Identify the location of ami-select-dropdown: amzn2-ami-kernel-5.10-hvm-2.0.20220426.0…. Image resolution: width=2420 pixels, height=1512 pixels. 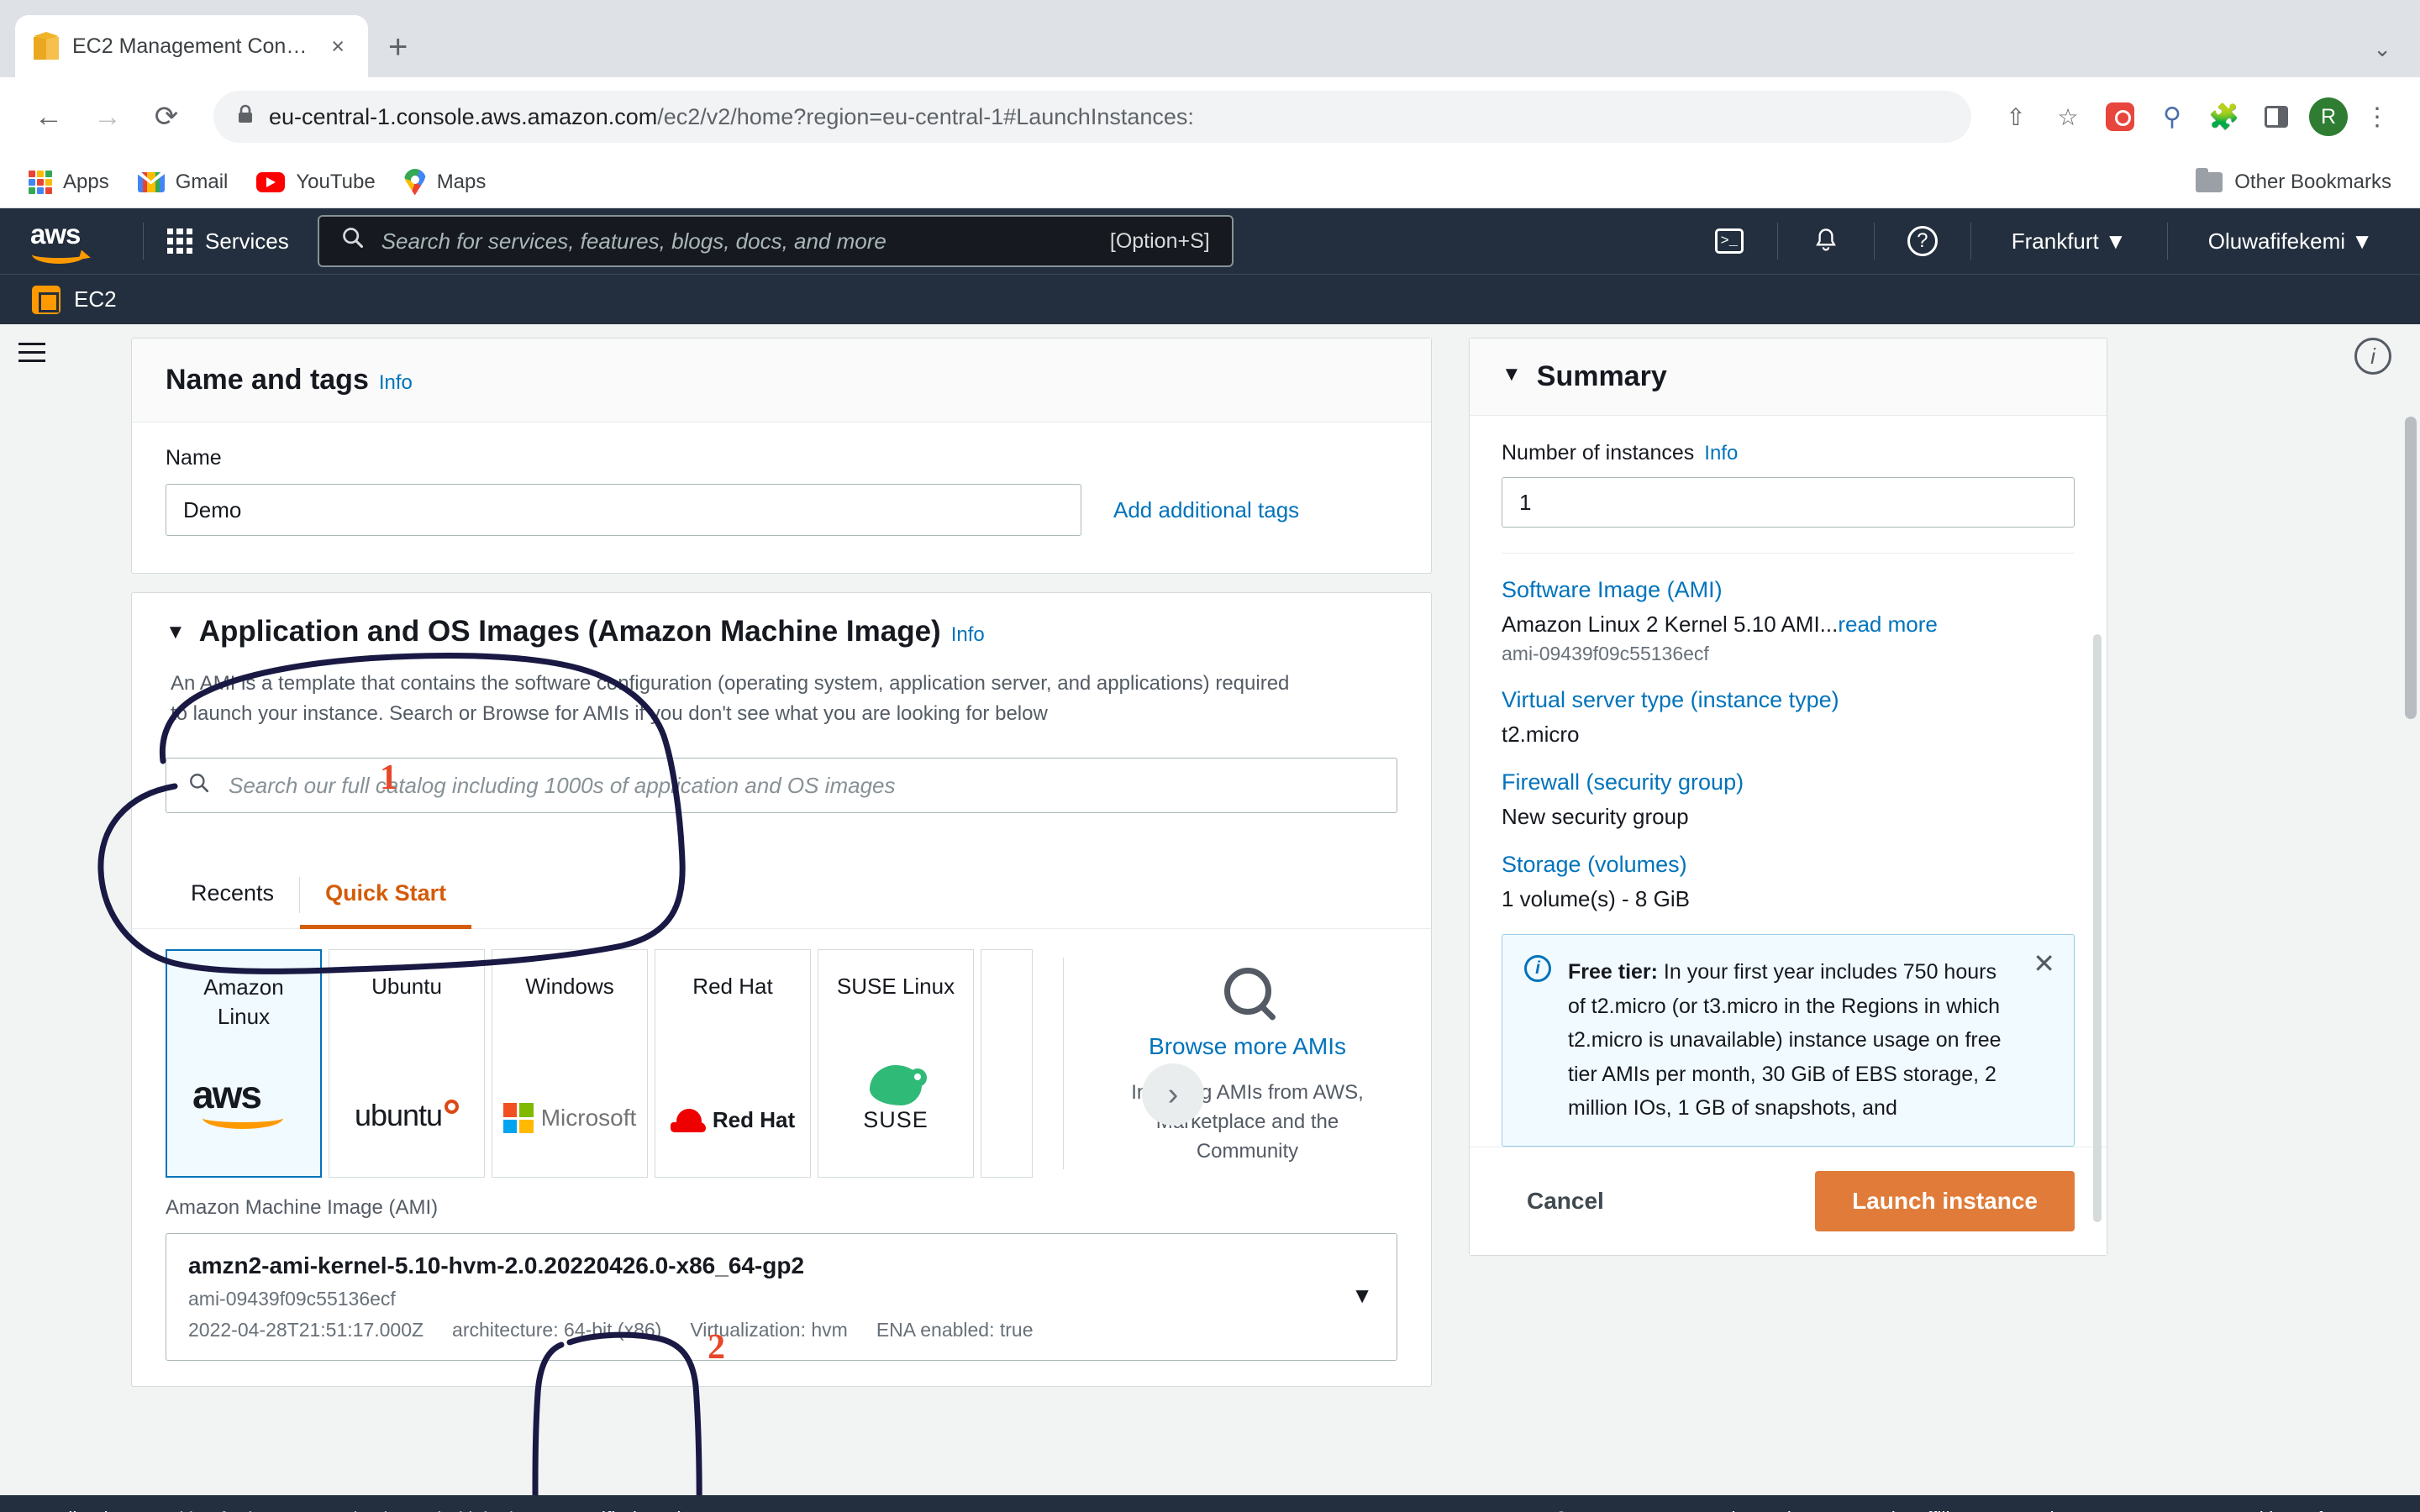
(781, 1297).